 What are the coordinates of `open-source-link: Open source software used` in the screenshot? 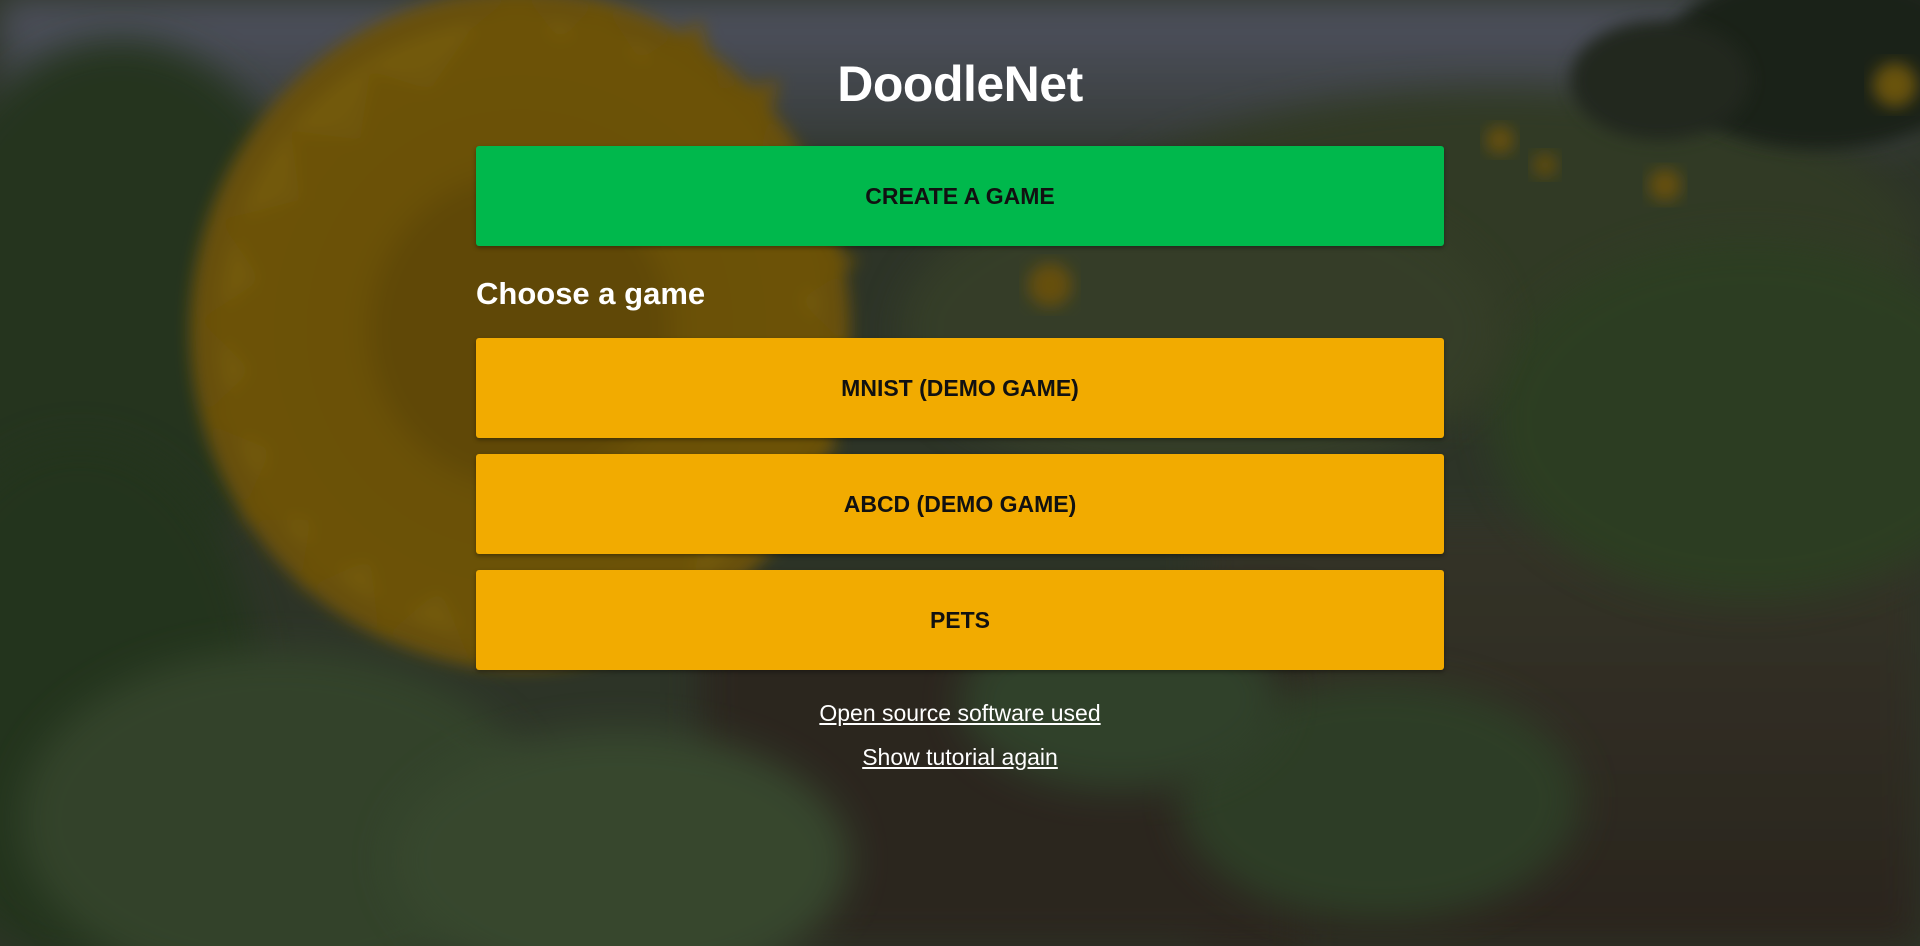 It's located at (959, 713).